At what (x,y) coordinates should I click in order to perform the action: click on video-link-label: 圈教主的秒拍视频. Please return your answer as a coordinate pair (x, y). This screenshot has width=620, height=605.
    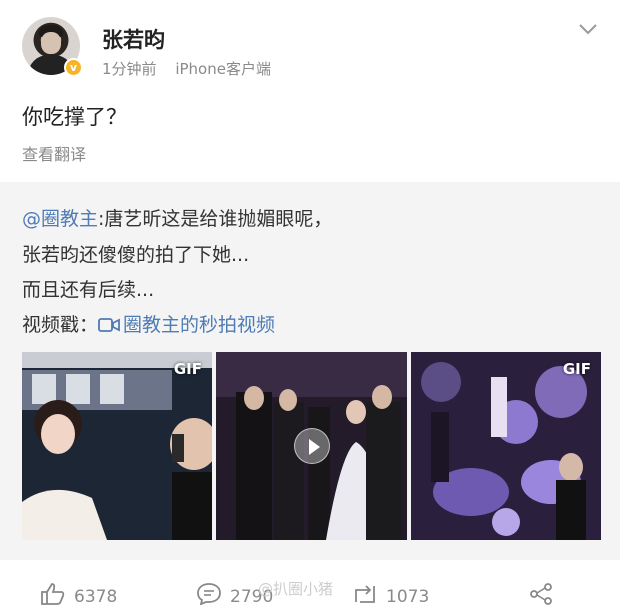
    Looking at the image, I should click on (199, 325).